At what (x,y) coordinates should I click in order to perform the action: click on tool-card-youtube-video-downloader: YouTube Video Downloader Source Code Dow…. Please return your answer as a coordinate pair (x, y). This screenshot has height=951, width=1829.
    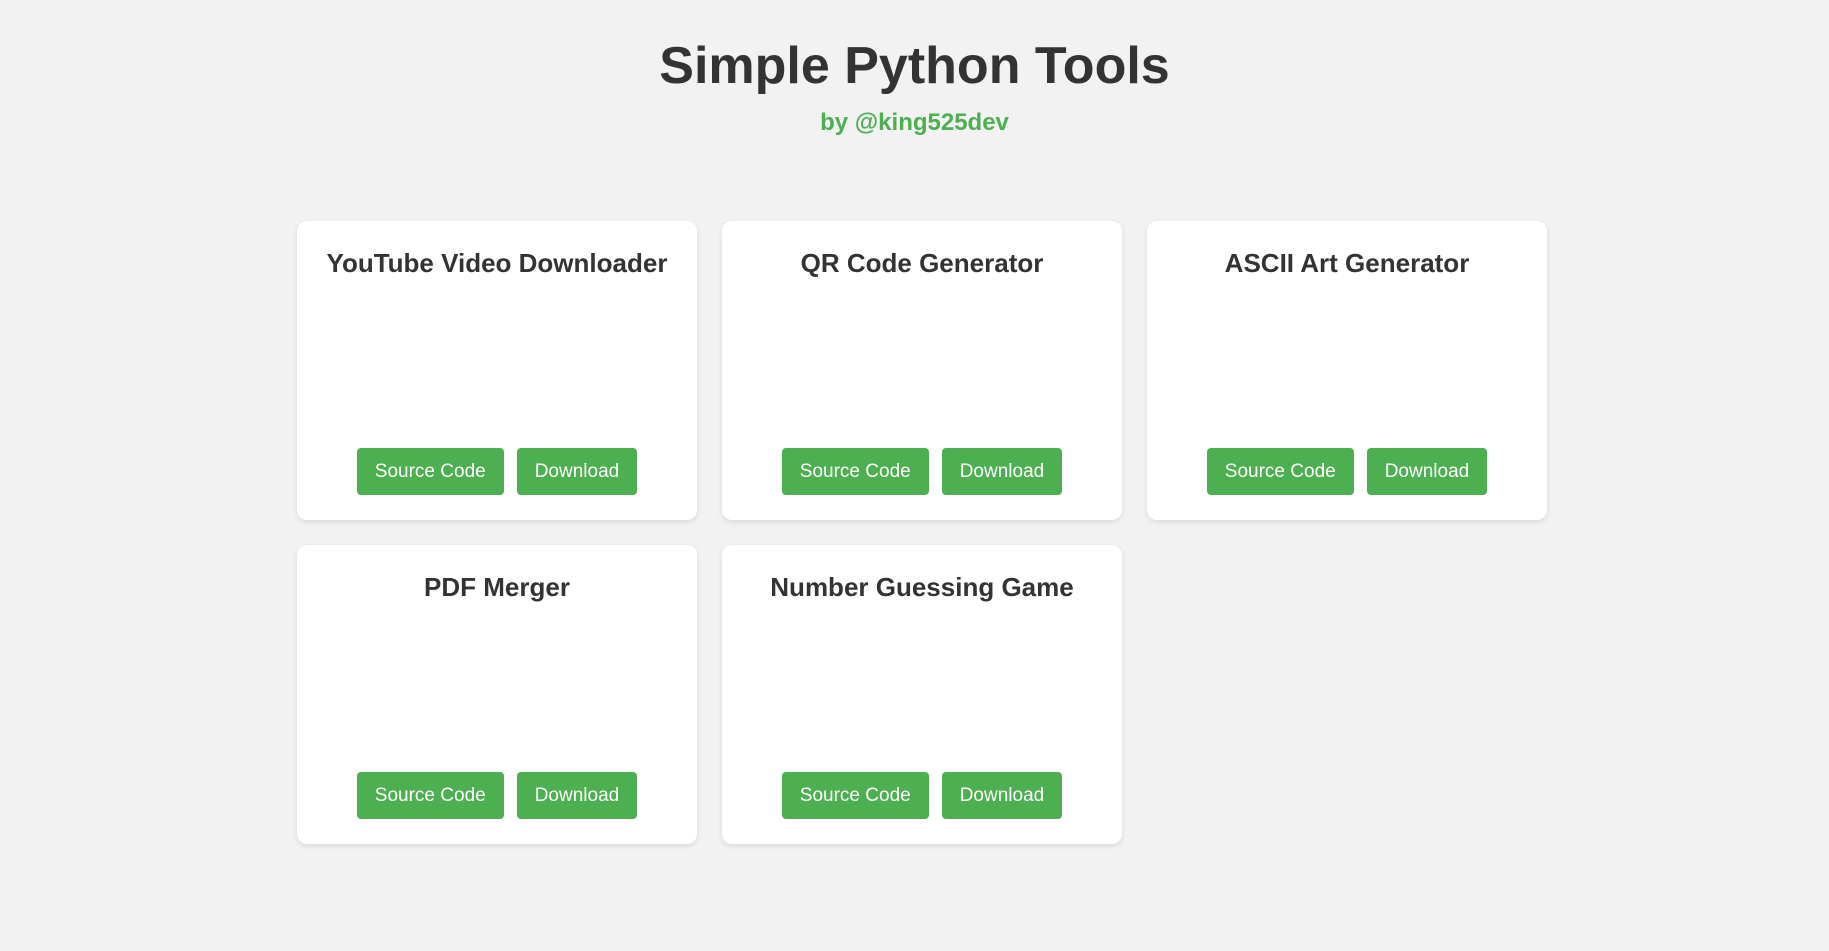
    Looking at the image, I should click on (497, 370).